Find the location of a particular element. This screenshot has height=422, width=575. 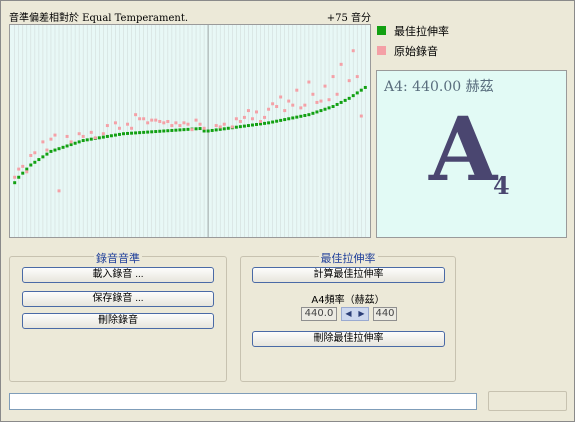

spin-up-icon: ▶ is located at coordinates (361, 314).